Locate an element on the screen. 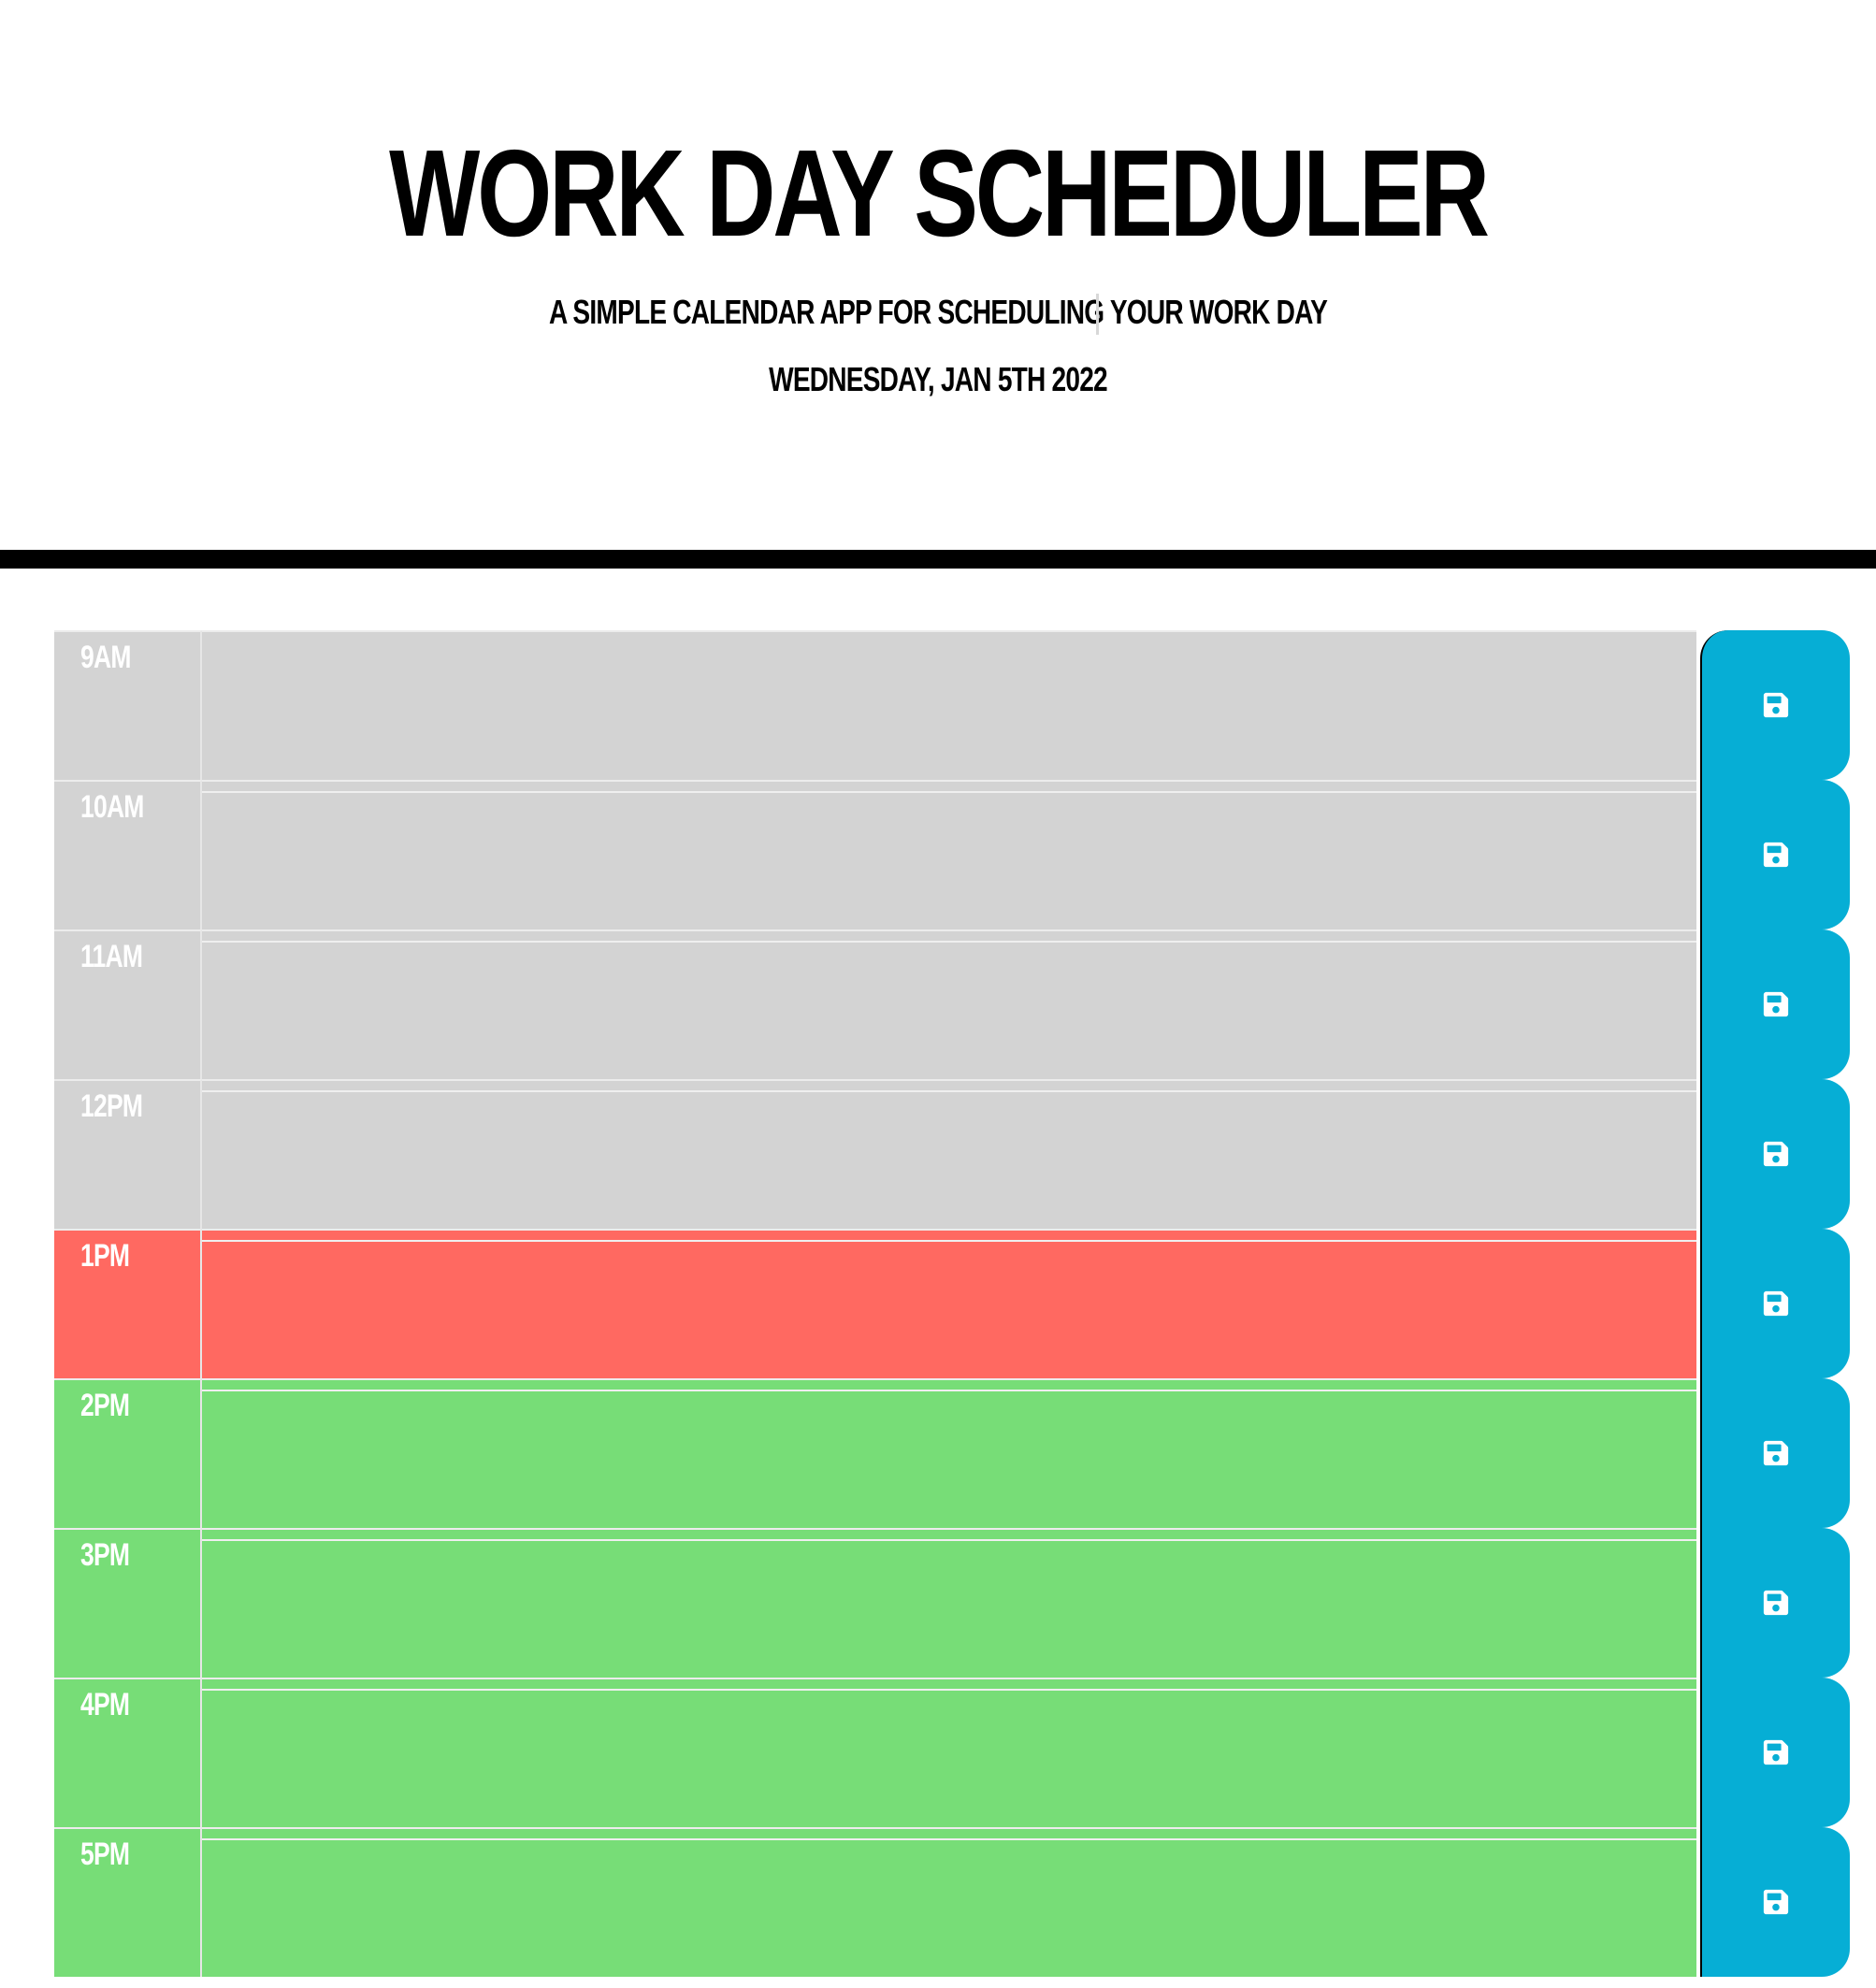  timeblock-row: 3PM is located at coordinates (952, 1603).